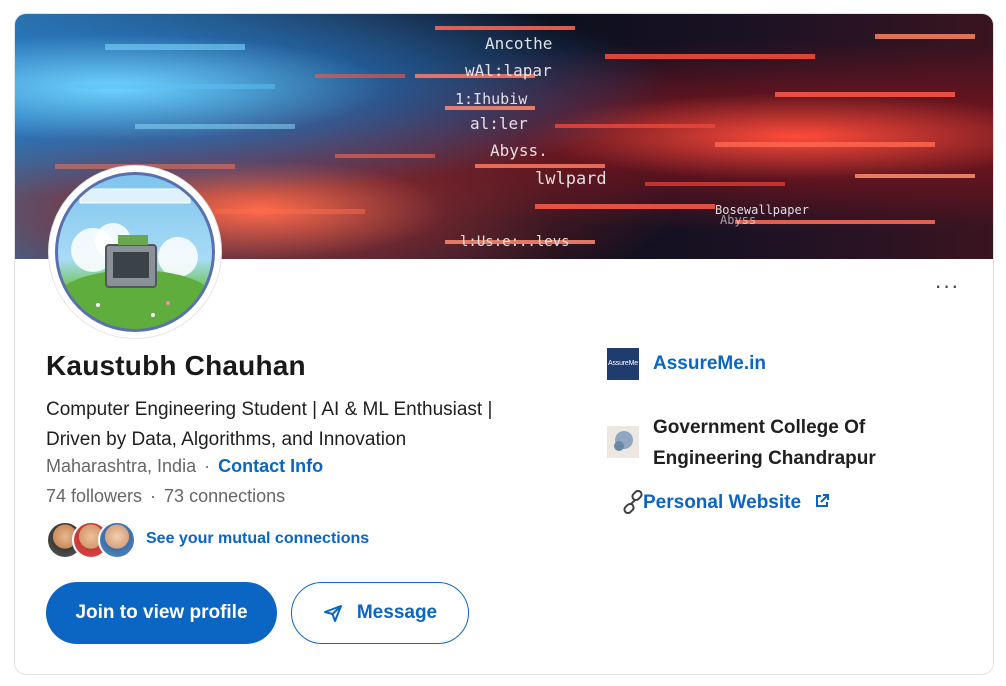 The image size is (1006, 686). Describe the element at coordinates (225, 496) in the screenshot. I see `connections-count: 73 connections` at that location.